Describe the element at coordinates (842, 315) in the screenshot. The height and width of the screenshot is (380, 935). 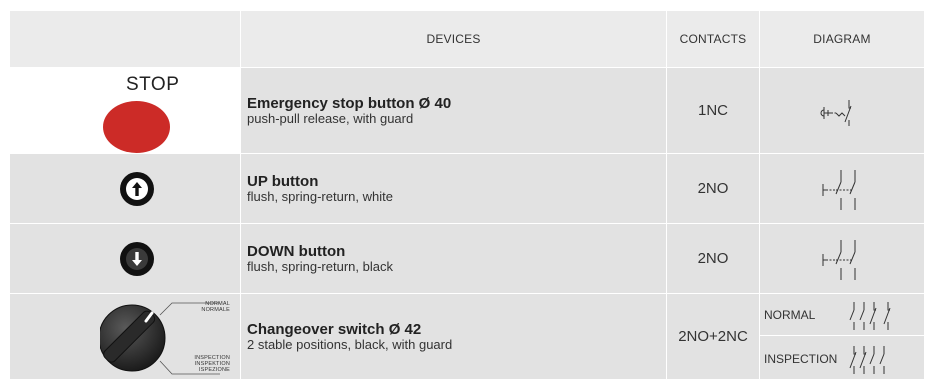
I see `diagram-subrow-normal: NORMAL` at that location.